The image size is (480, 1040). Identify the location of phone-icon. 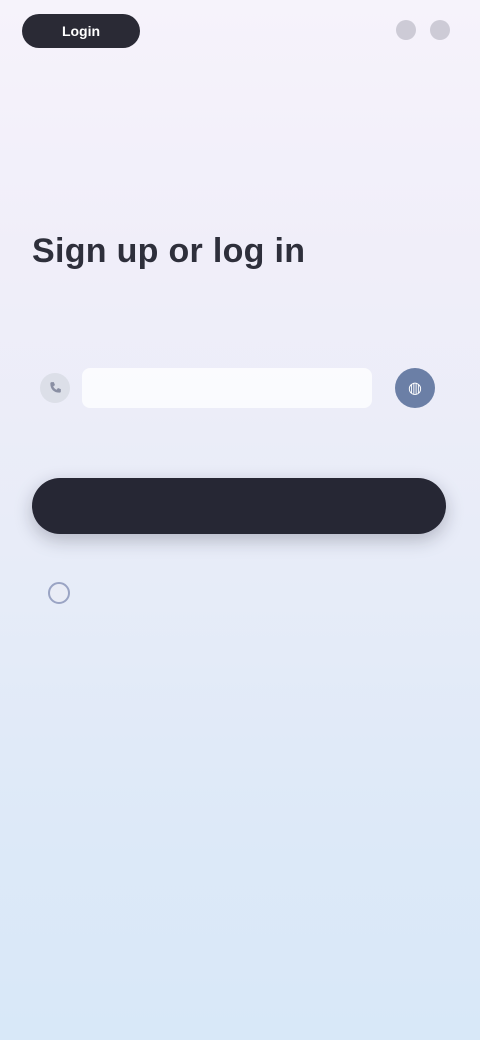
(55, 388).